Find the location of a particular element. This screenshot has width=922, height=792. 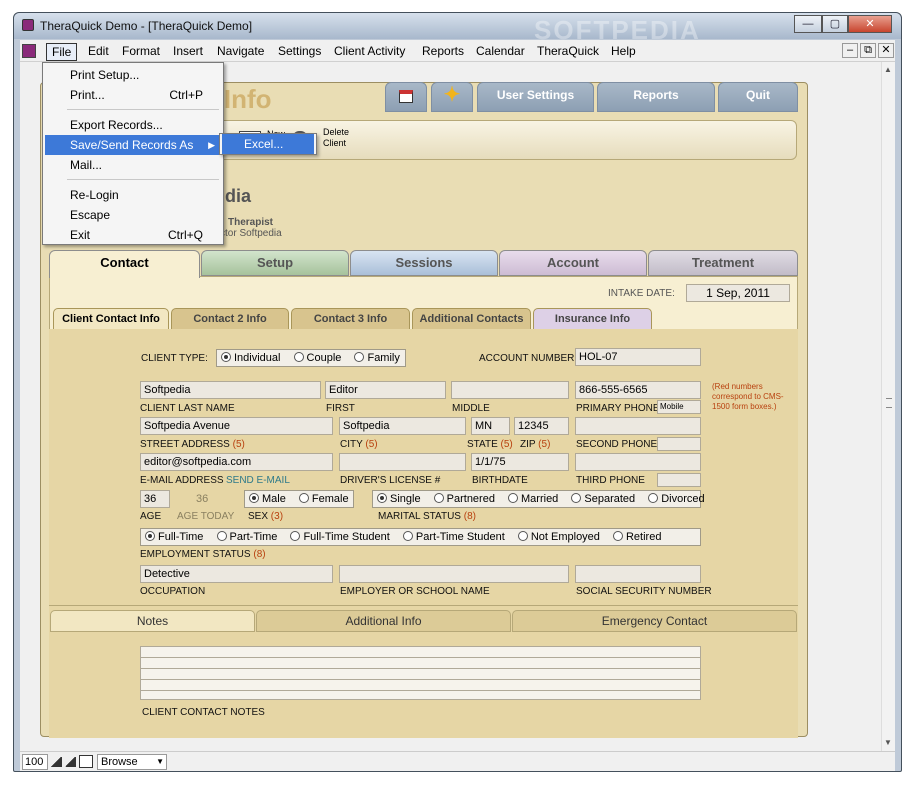

subtab-contact-2-info: Contact 2 Info is located at coordinates (230, 319).